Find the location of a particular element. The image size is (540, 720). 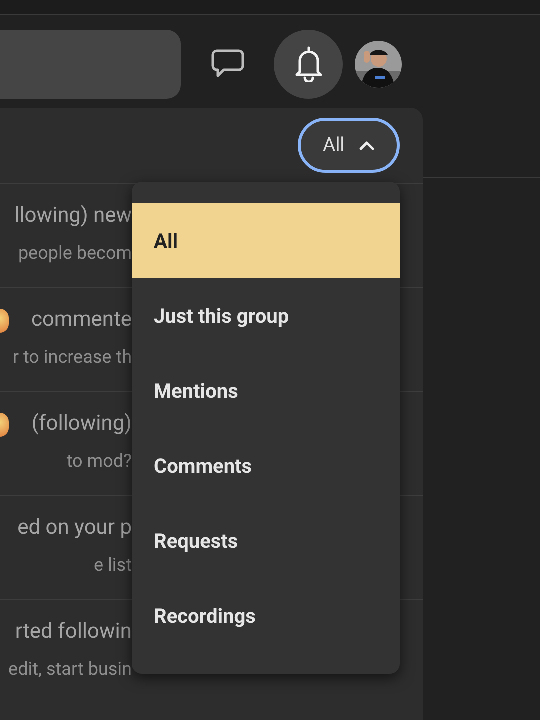

notification-title: commente is located at coordinates (81, 320).